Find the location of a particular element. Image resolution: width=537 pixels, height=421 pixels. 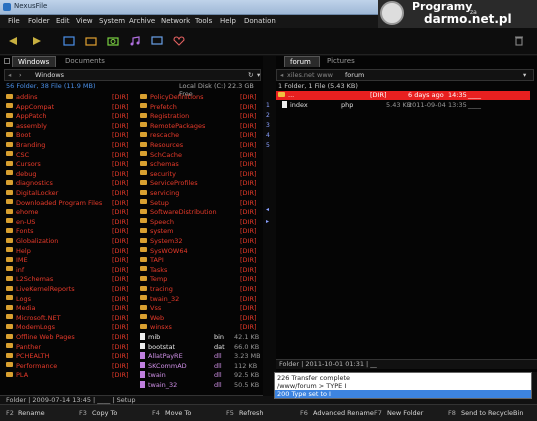

list-item: Registration [DIR] is located at coordinates (200, 116).